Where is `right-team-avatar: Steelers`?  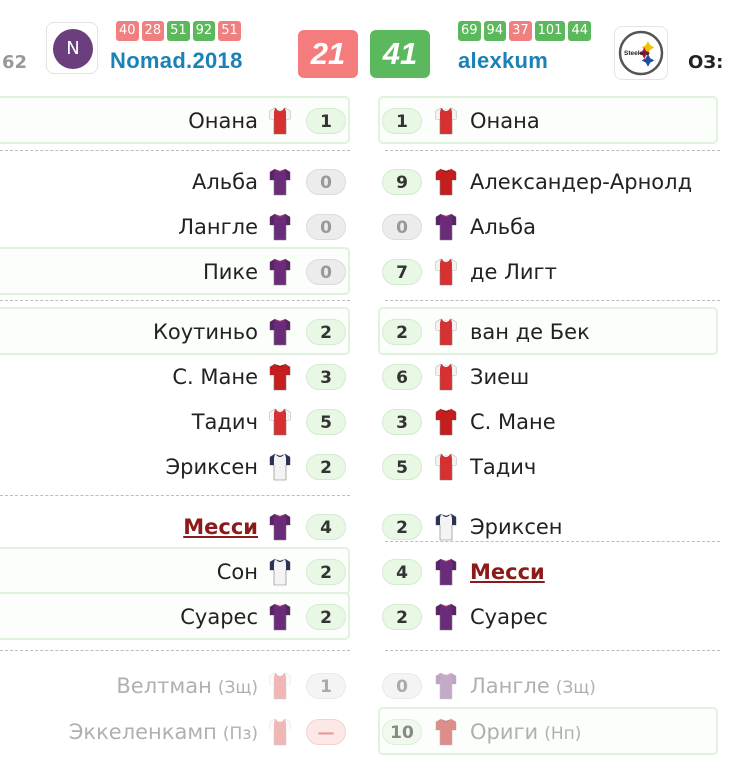 right-team-avatar: Steelers is located at coordinates (641, 53).